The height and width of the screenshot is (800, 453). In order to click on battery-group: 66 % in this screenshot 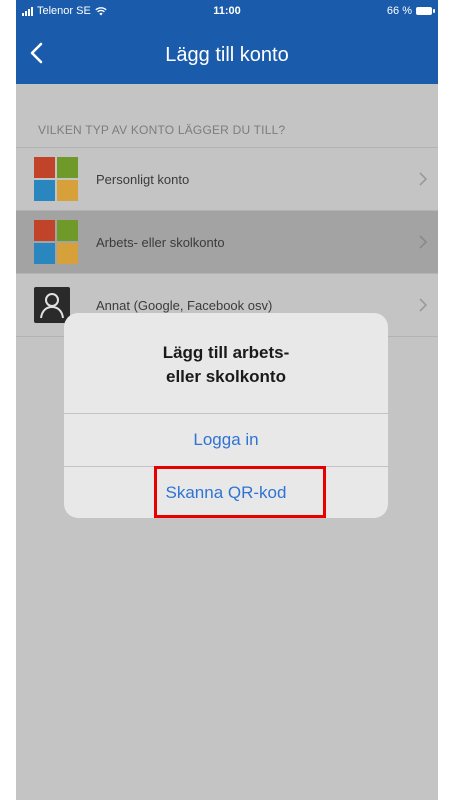, I will do `click(410, 11)`.